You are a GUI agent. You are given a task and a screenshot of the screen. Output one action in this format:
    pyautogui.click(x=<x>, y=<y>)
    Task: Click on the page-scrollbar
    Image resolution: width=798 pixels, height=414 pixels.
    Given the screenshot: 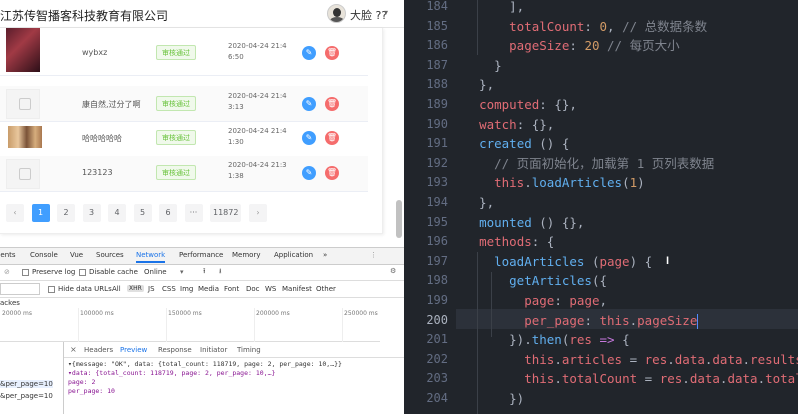 What is the action you would take?
    pyautogui.click(x=399, y=219)
    